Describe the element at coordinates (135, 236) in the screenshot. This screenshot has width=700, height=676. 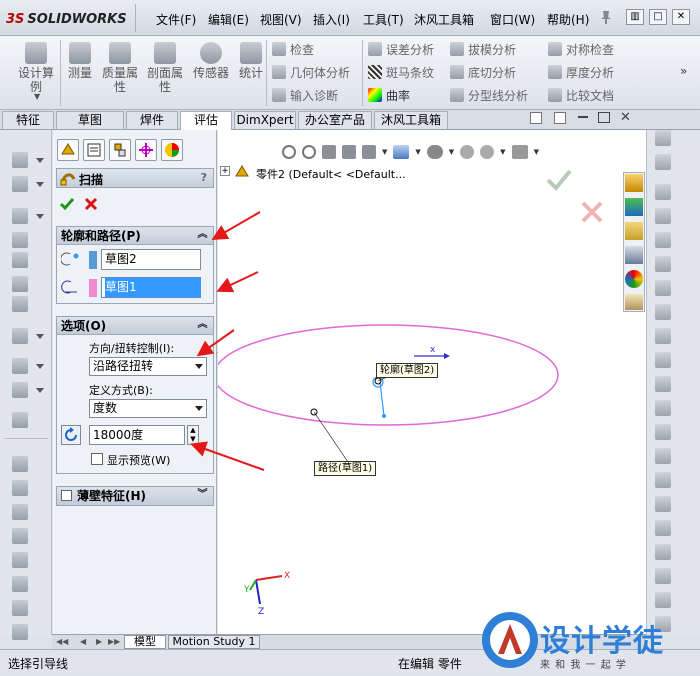
I see `profile-path-header: 轮廓和路径(P) ︽` at that location.